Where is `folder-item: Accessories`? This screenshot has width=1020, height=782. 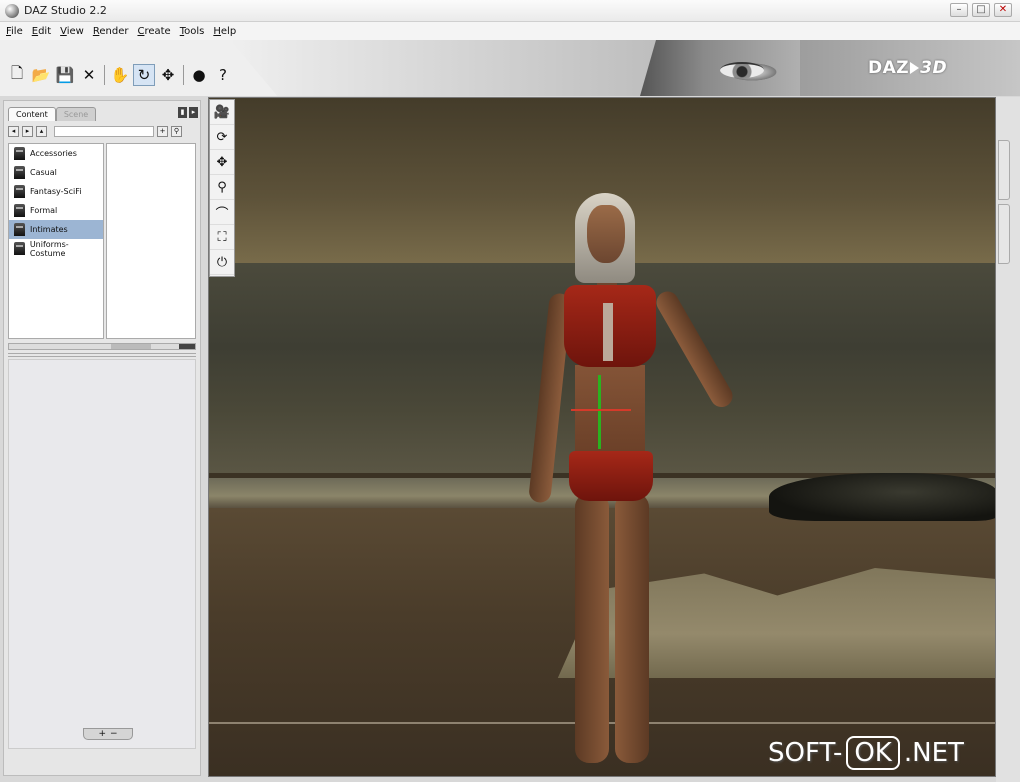 folder-item: Accessories is located at coordinates (56, 153).